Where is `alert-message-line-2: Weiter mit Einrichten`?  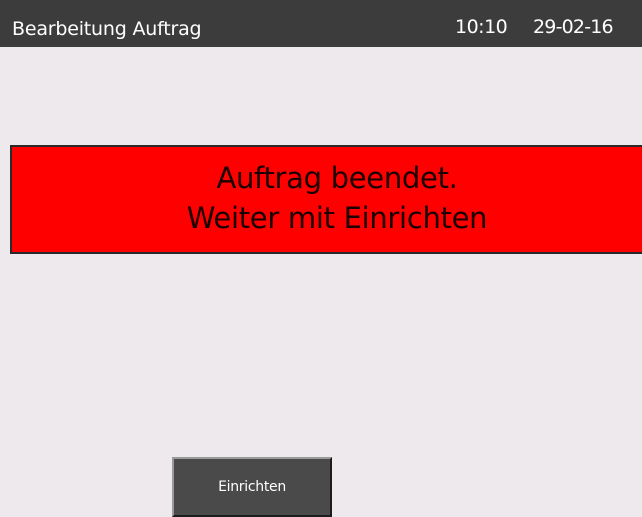
alert-message-line-2: Weiter mit Einrichten is located at coordinates (337, 218).